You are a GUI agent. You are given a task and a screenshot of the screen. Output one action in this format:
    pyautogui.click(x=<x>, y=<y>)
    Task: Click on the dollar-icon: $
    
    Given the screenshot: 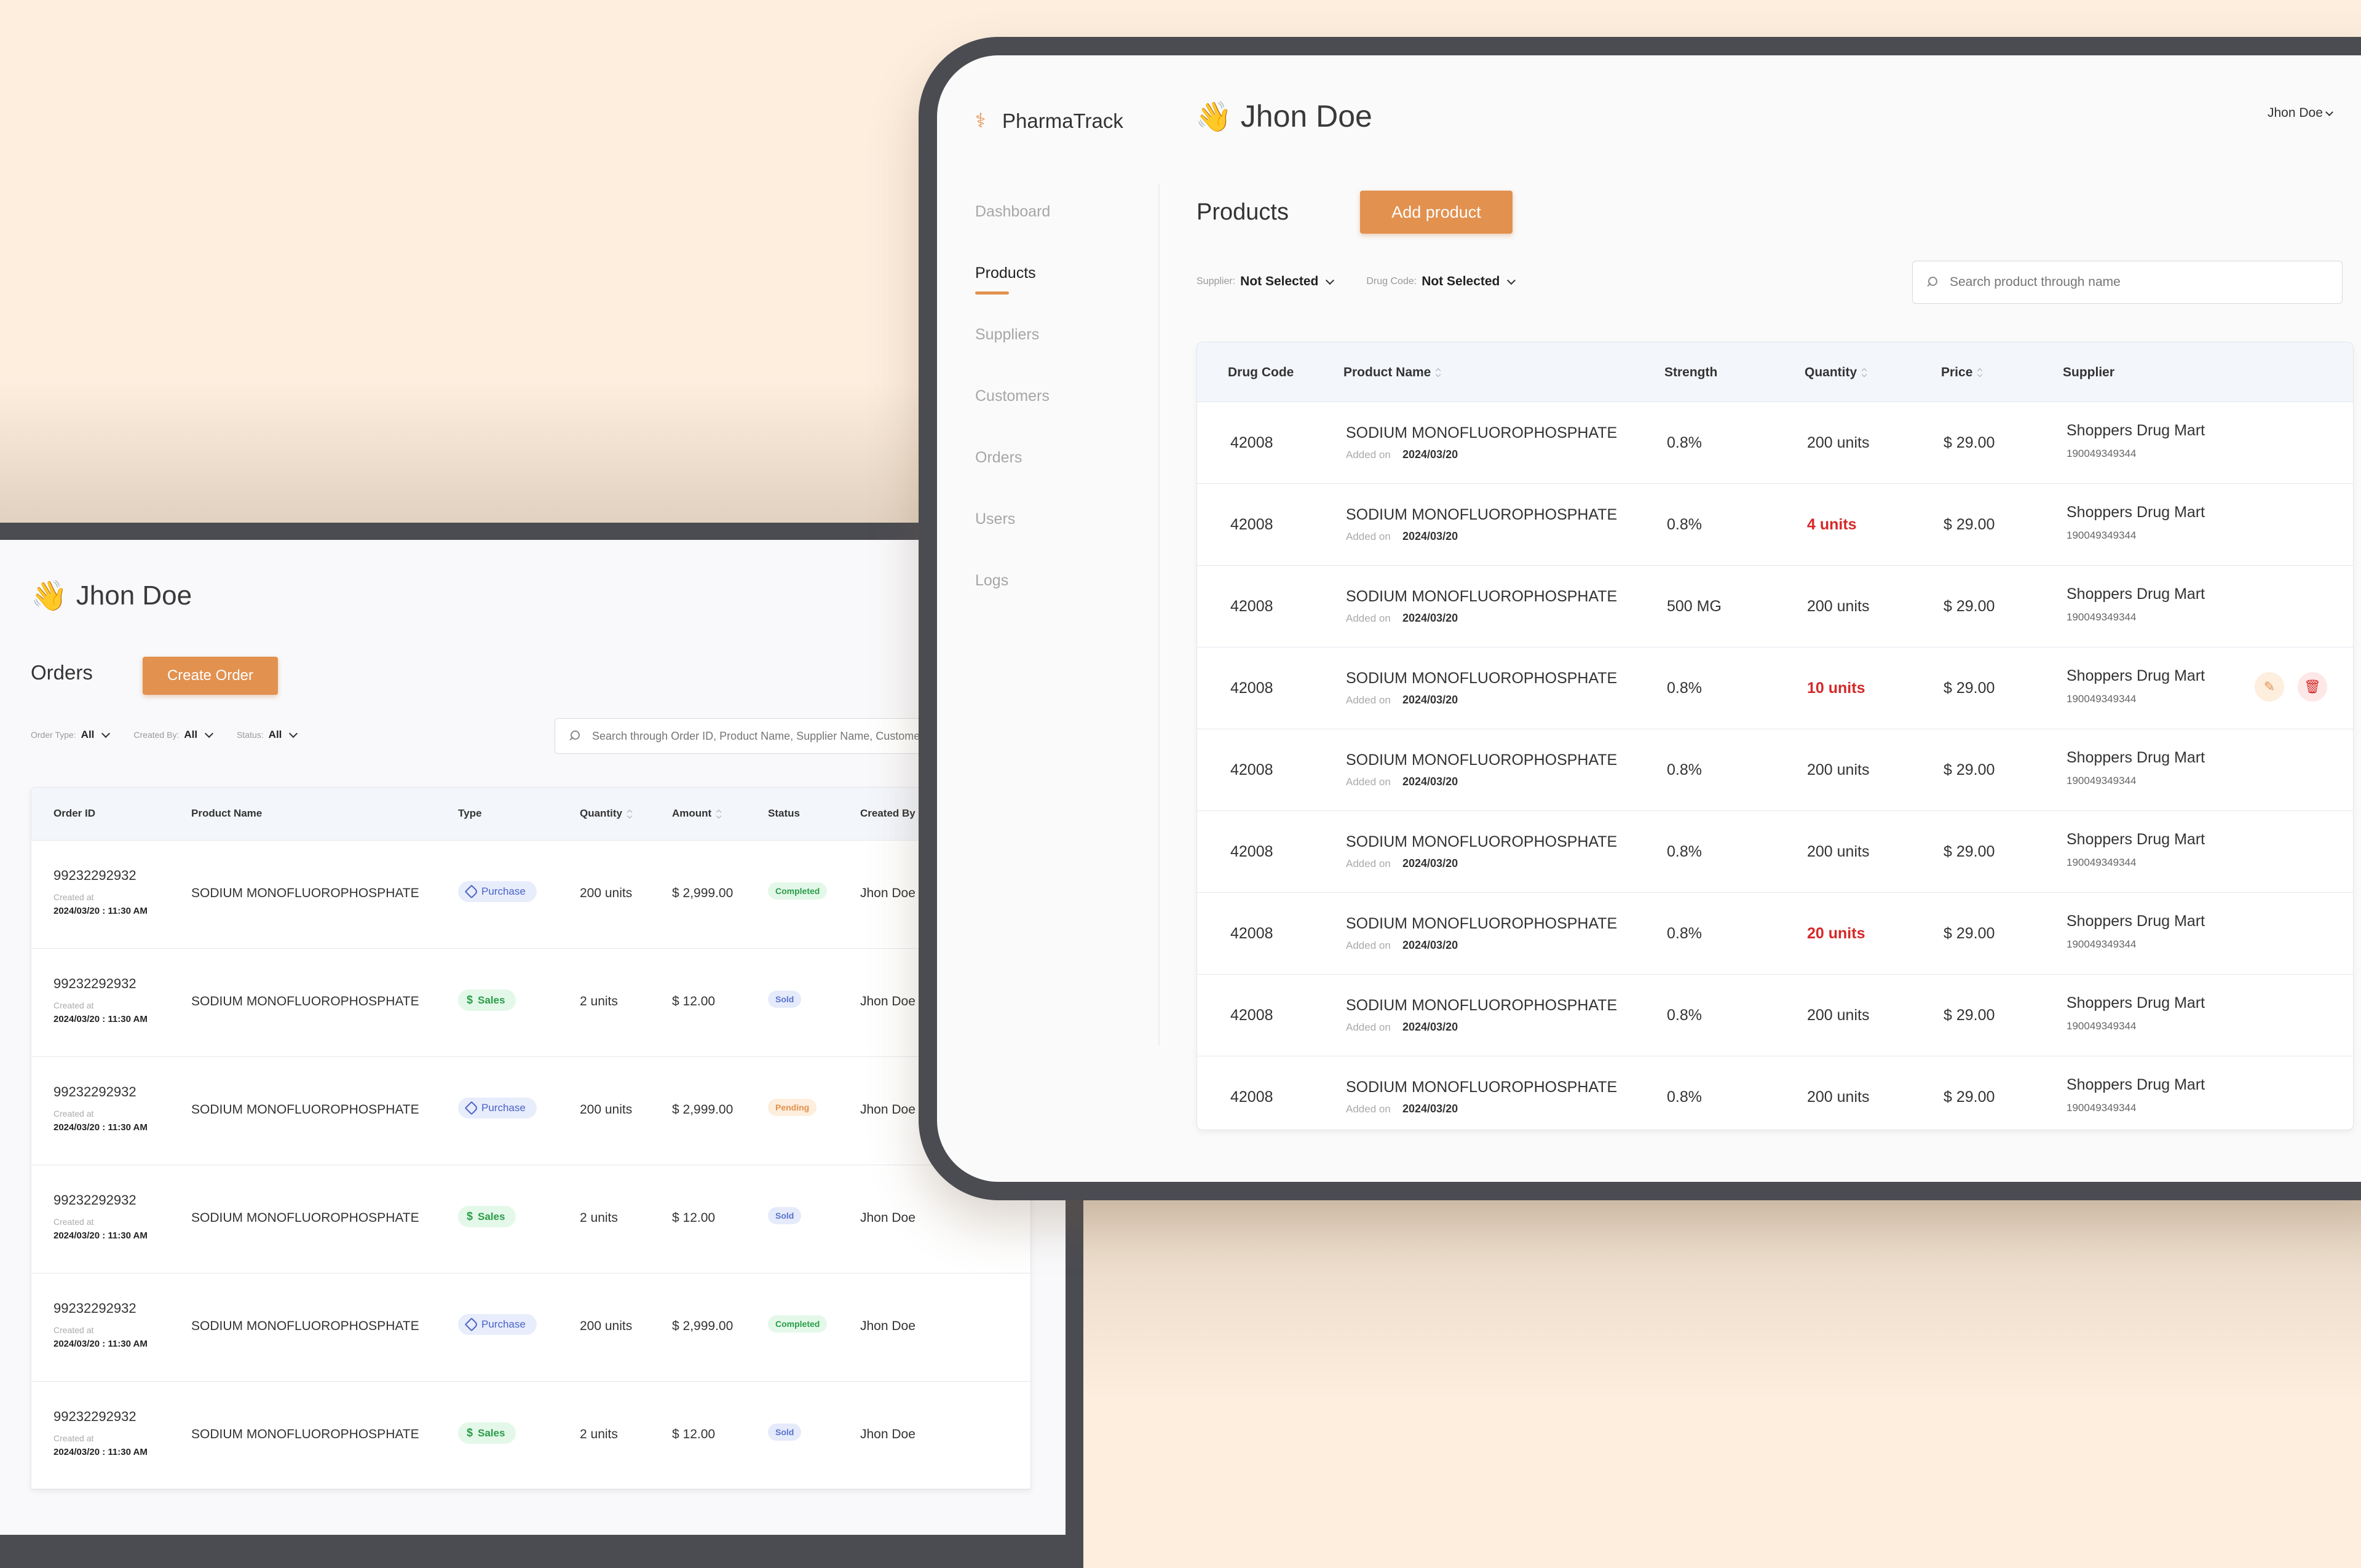 What is the action you would take?
    pyautogui.click(x=470, y=1216)
    